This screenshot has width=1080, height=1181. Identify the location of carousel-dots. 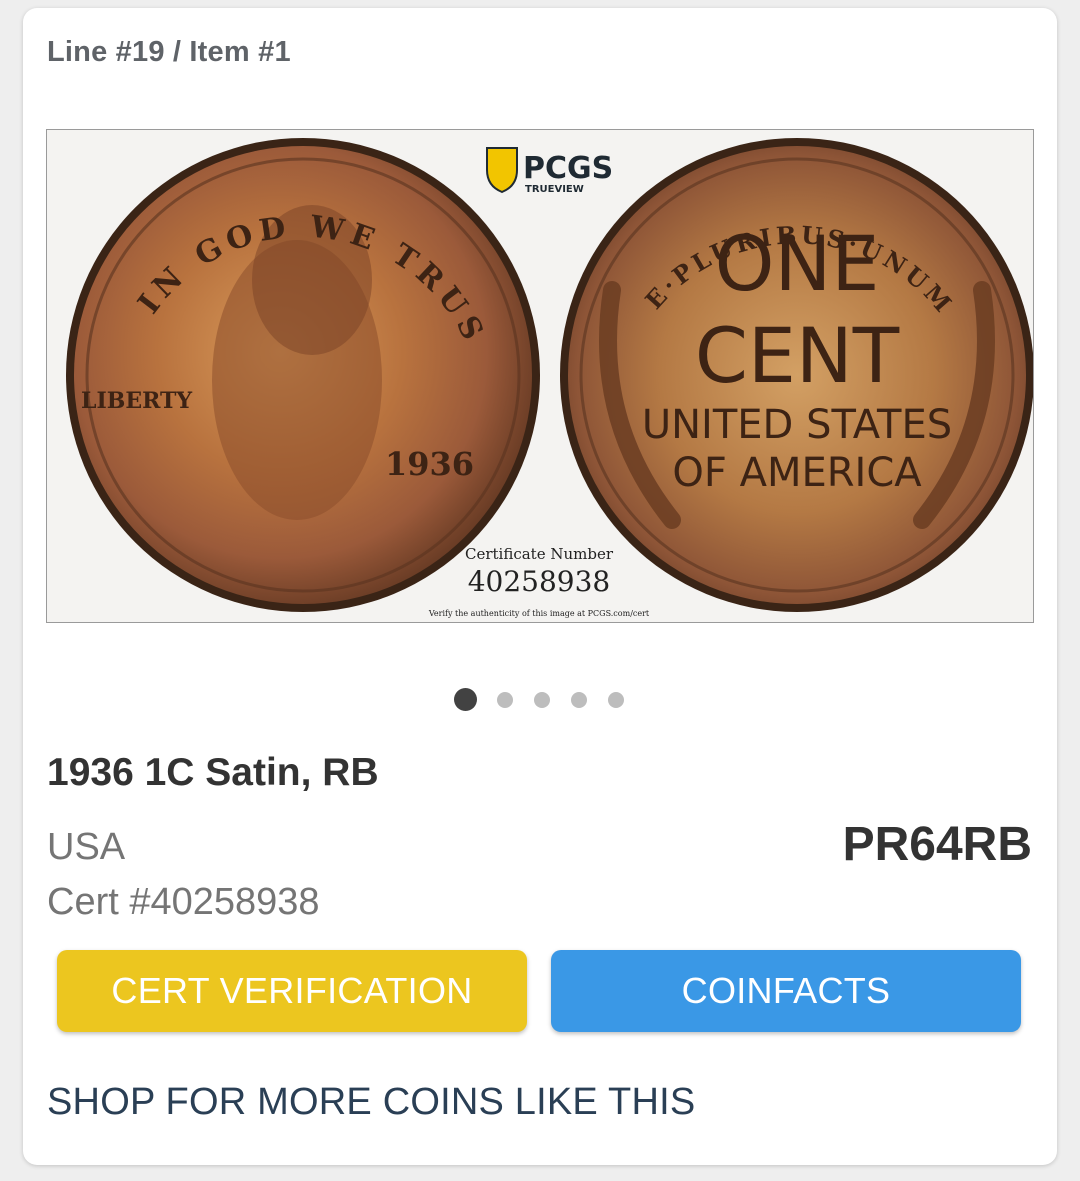
(540, 700).